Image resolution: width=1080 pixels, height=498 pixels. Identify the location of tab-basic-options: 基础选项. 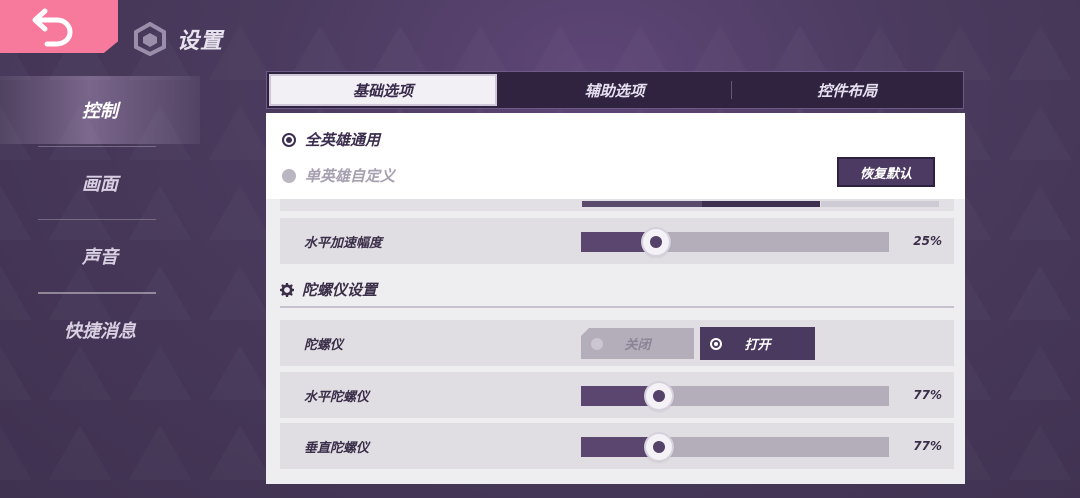
(383, 90).